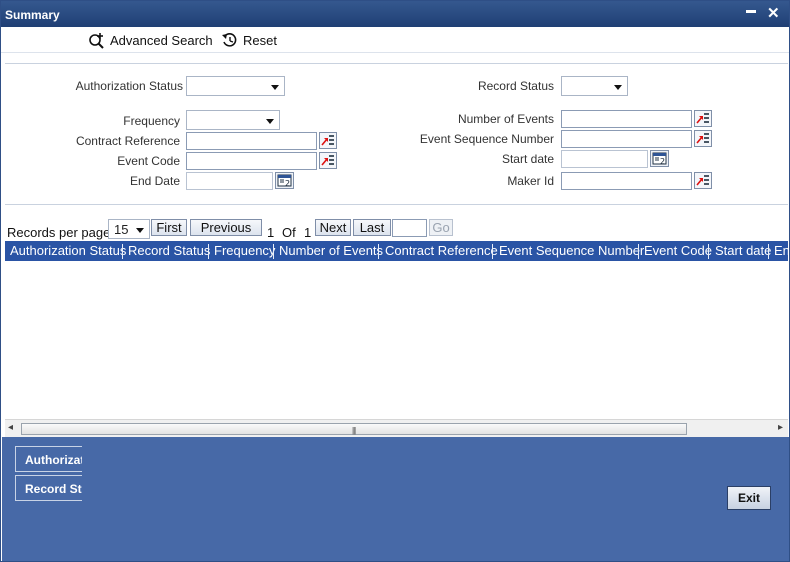 This screenshot has width=790, height=562. I want to click on frequency-label: Frequency, so click(151, 121).